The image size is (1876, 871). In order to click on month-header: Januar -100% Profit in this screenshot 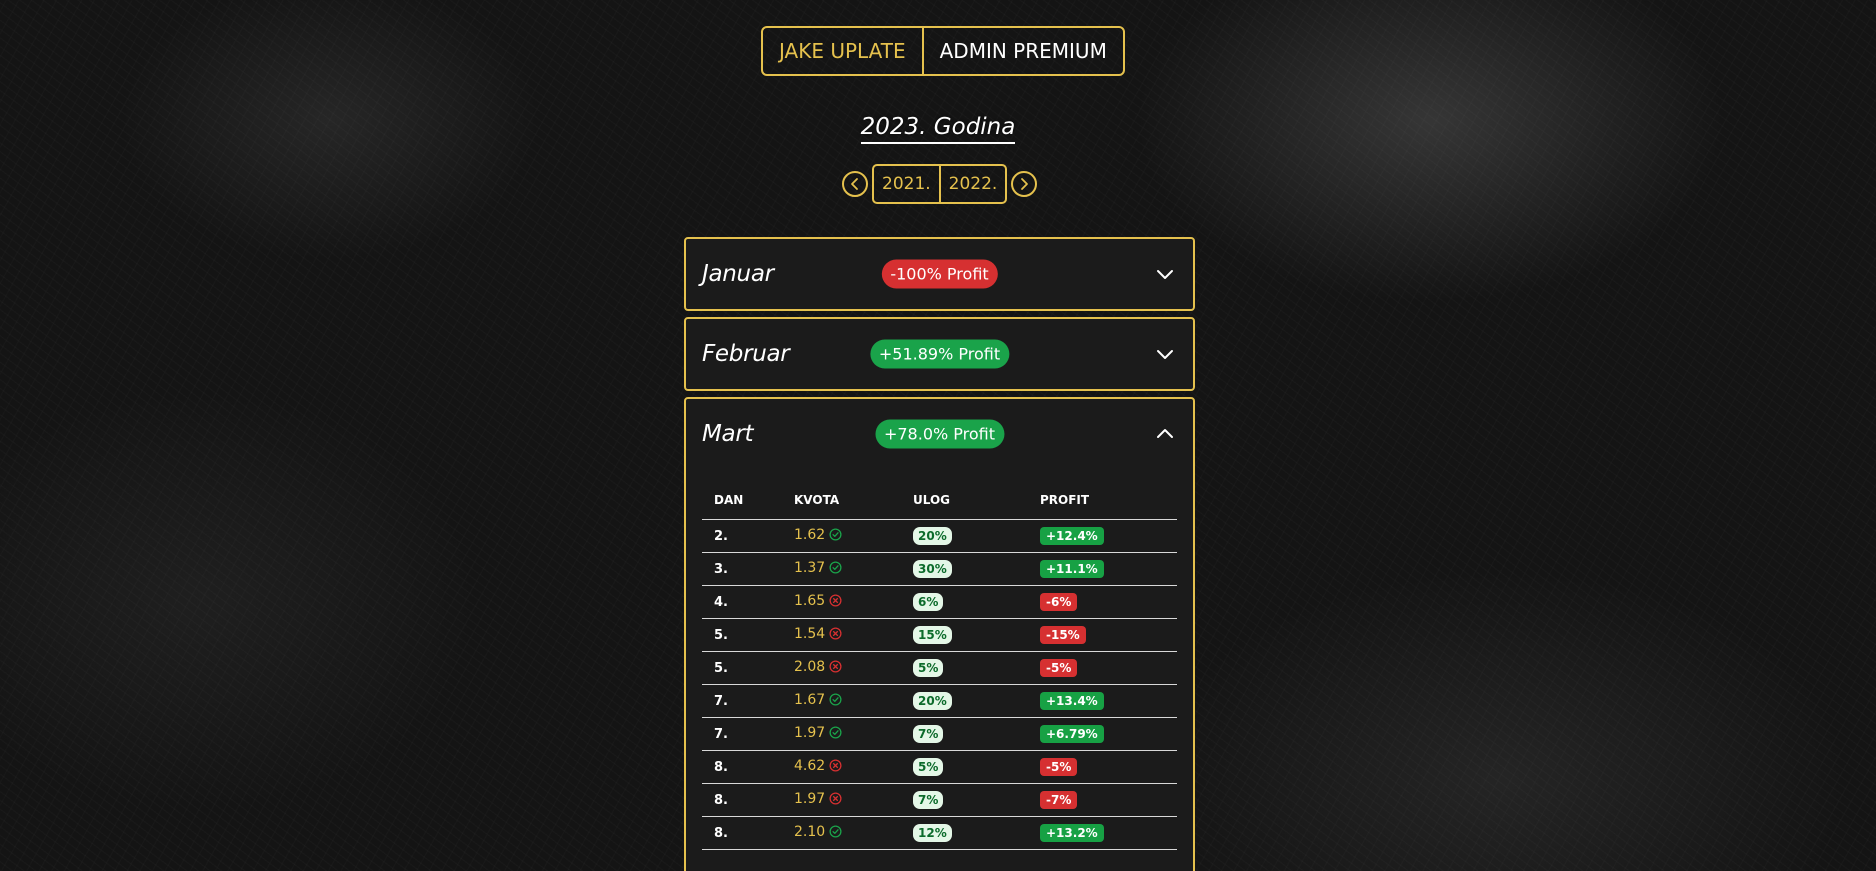, I will do `click(939, 274)`.